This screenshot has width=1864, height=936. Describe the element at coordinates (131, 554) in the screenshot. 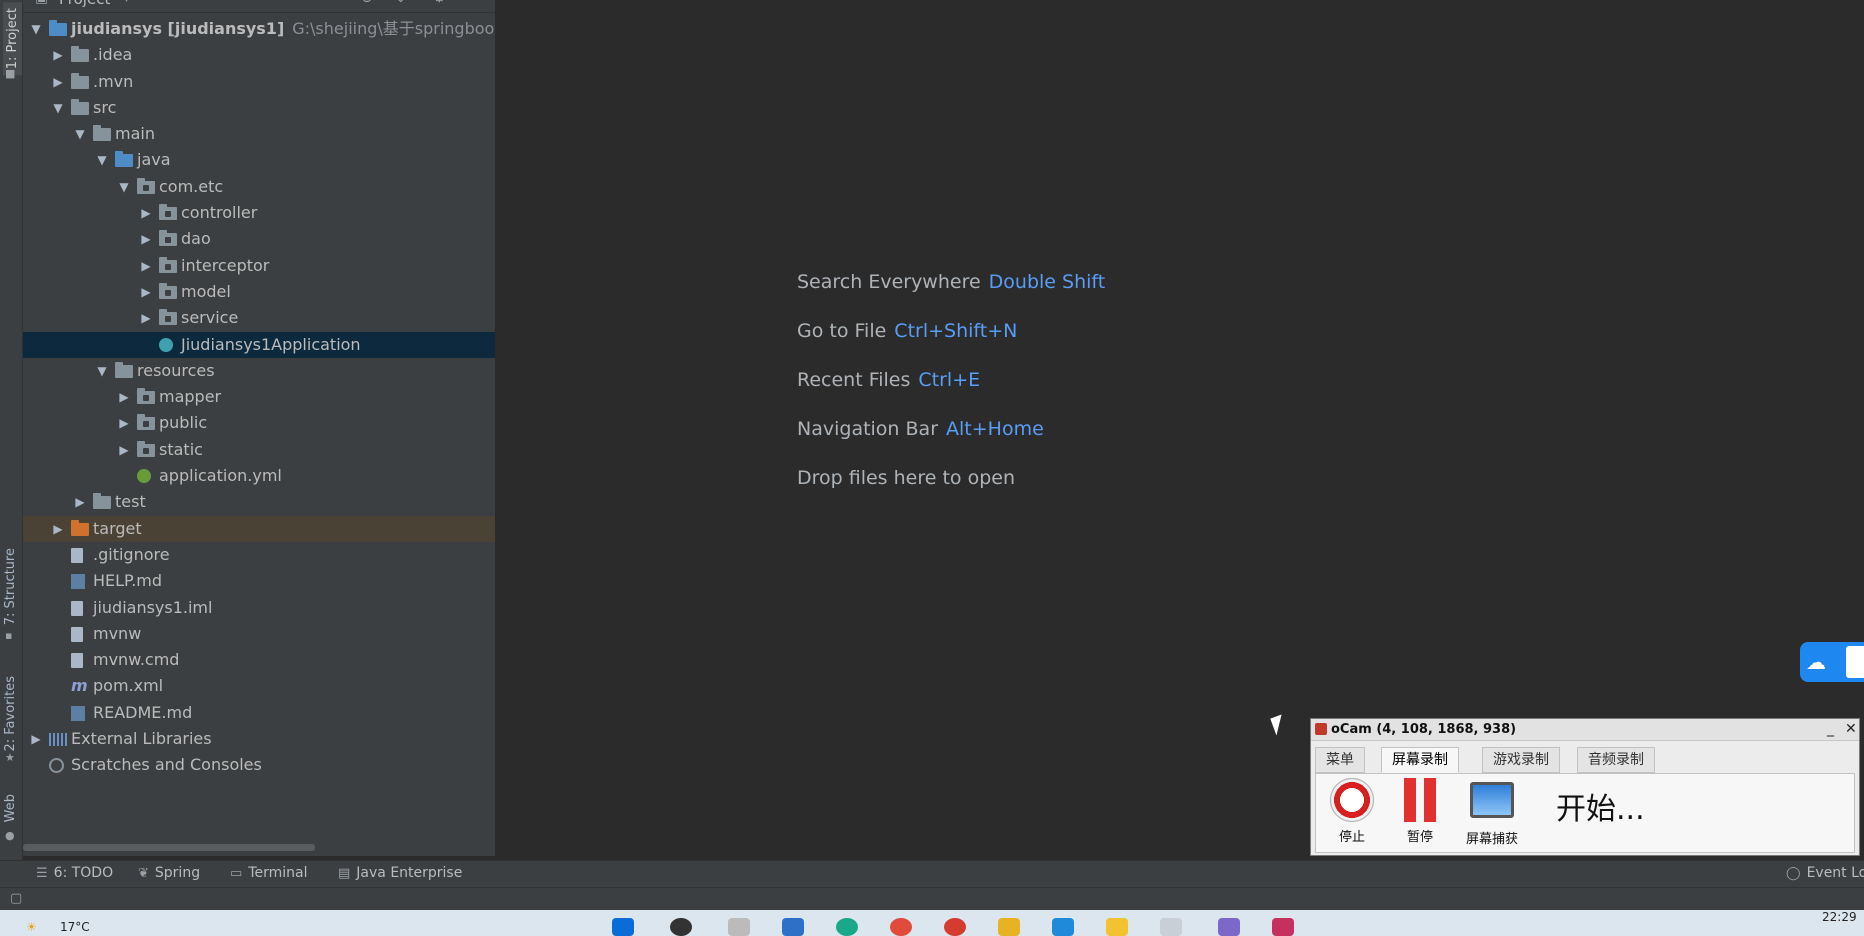

I see `tree-node-name: .gitignore` at that location.